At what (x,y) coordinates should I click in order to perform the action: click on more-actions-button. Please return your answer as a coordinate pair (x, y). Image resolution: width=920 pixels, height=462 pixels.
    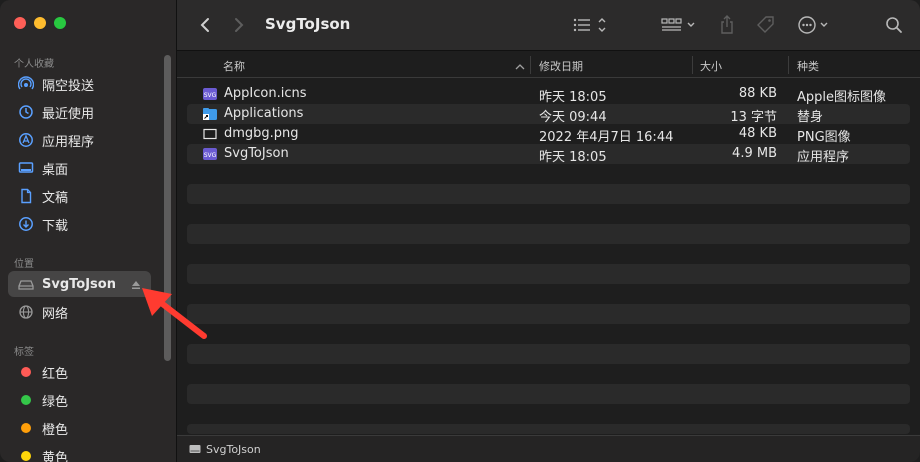
    Looking at the image, I should click on (816, 25).